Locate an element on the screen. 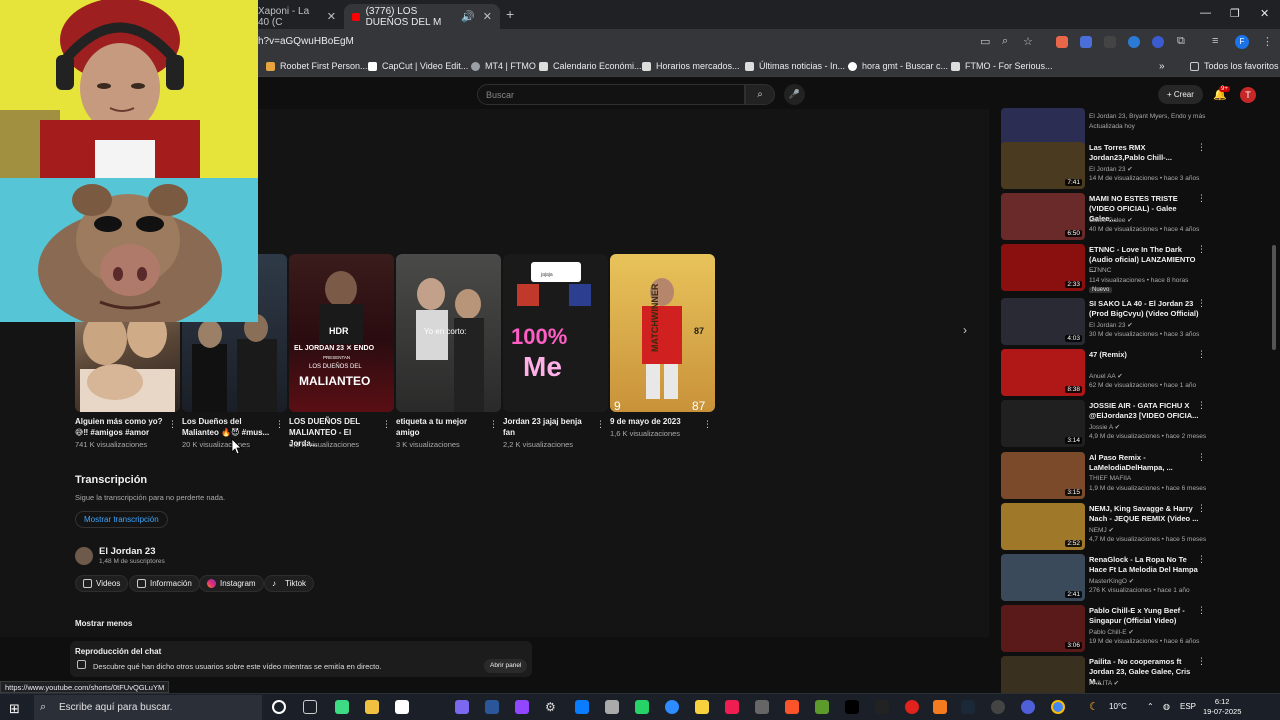 This screenshot has width=1280, height=720. chevron-up-icon: ⌃ is located at coordinates (1150, 706).